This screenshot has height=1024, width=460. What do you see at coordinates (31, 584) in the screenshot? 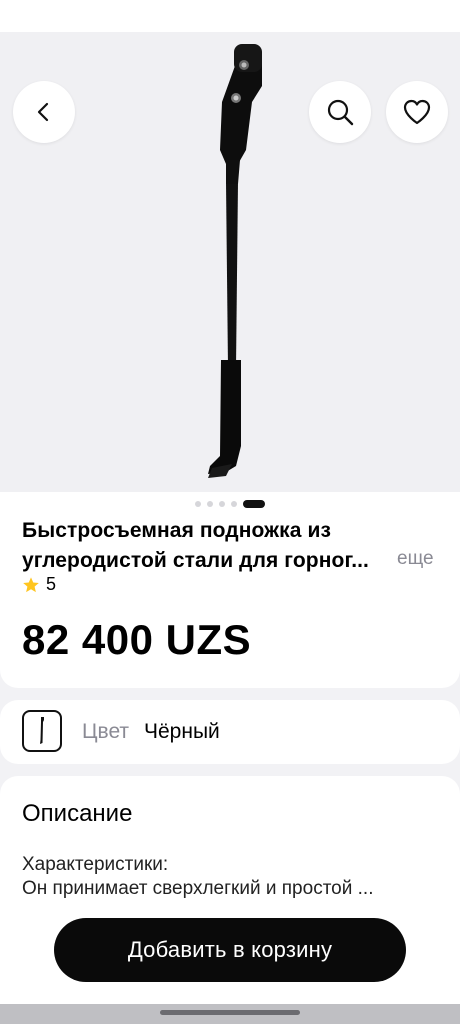
I see `star-icon` at bounding box center [31, 584].